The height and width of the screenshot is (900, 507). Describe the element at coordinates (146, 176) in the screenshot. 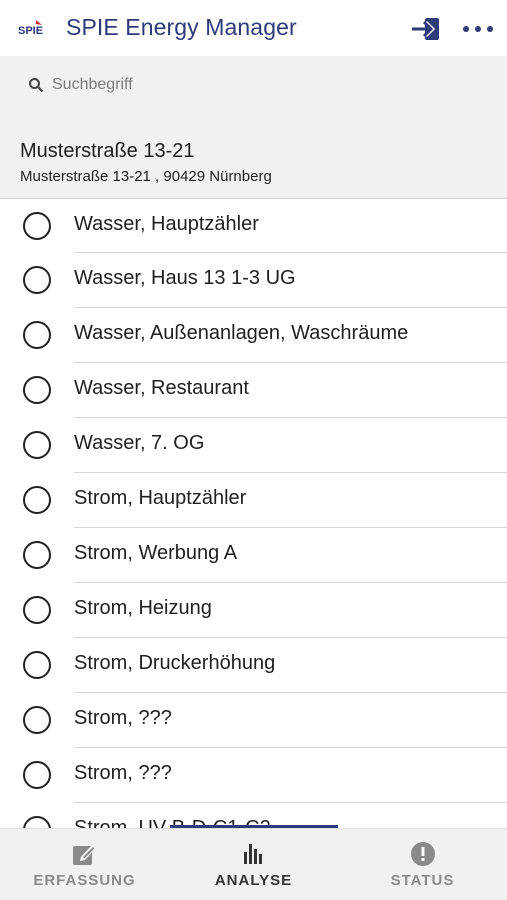

I see `location-address: Musterstraße 13-21 , 90429 Nürnberg` at that location.